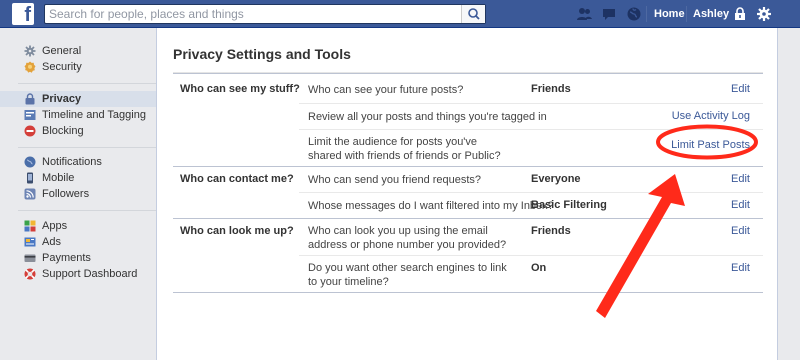  What do you see at coordinates (30, 67) in the screenshot?
I see `badge-icon` at bounding box center [30, 67].